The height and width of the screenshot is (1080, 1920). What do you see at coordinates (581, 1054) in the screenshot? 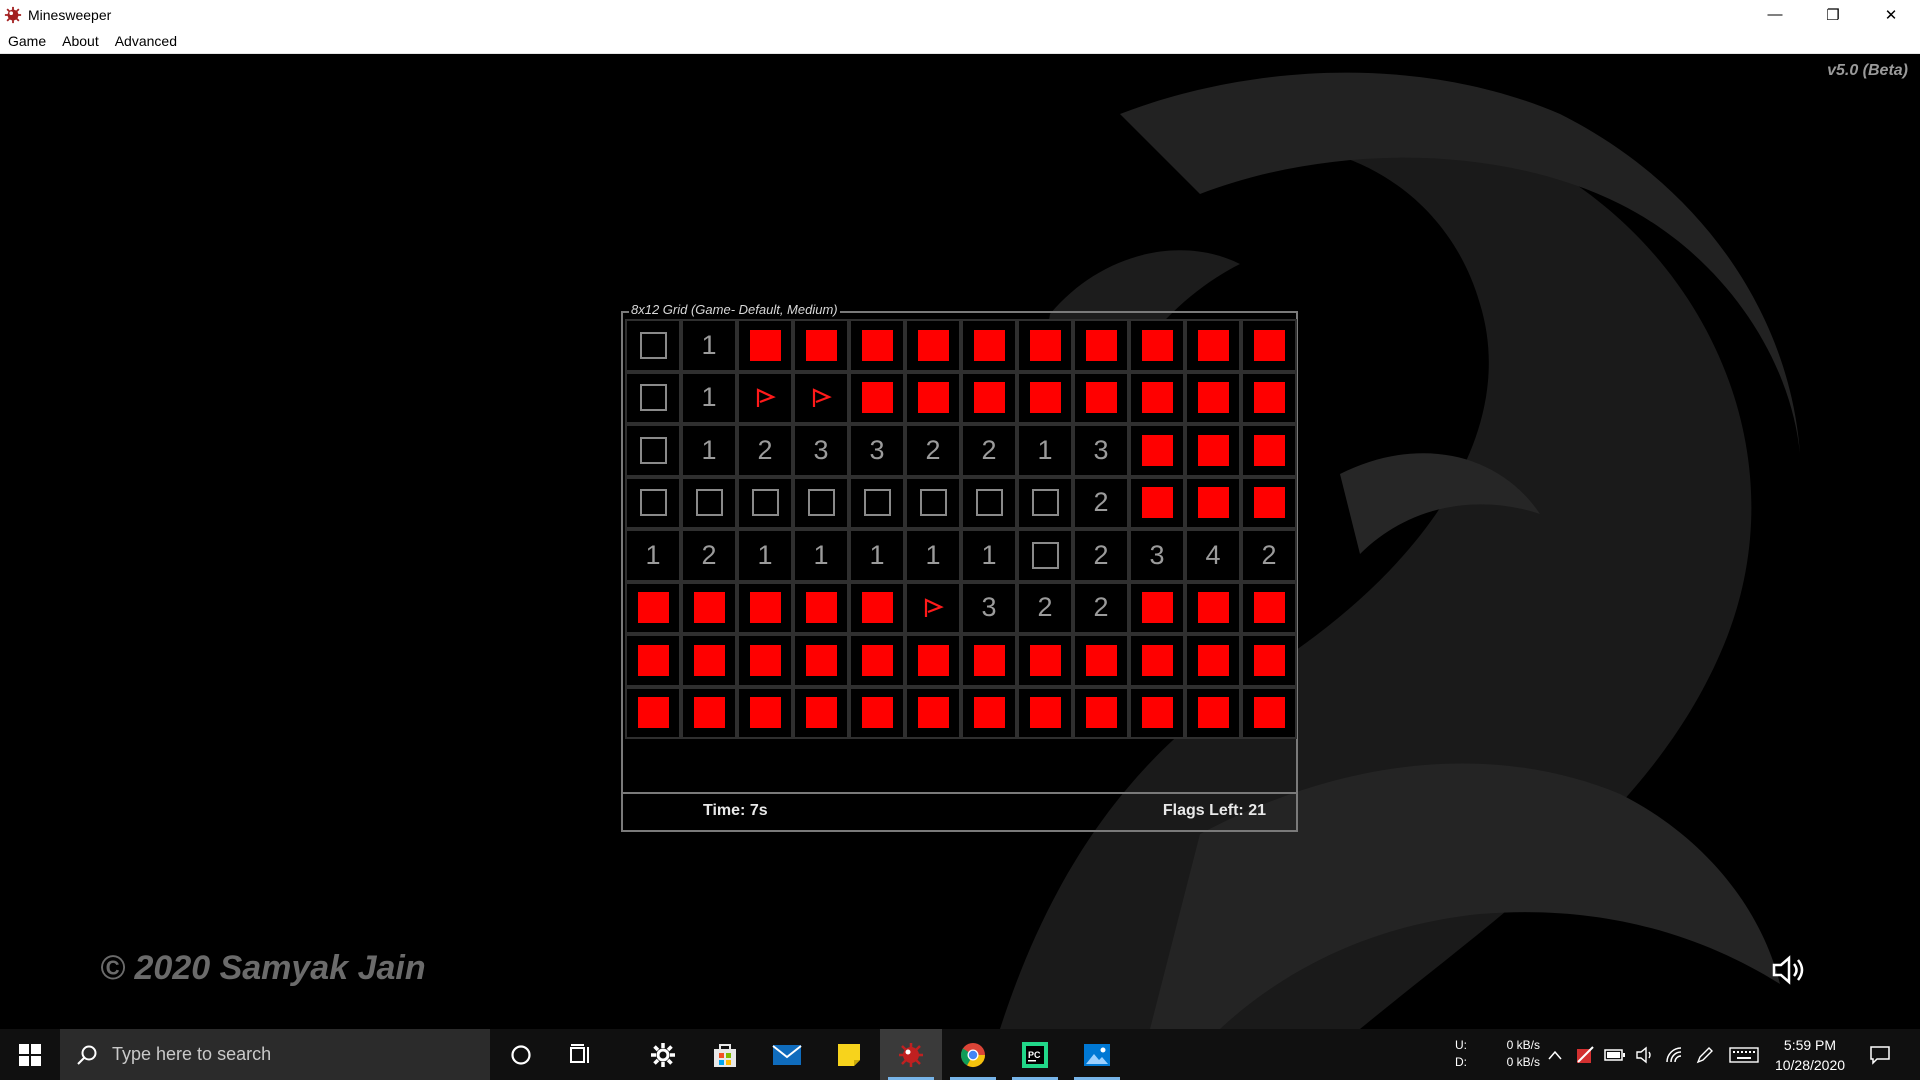
I see `task-view-icon` at bounding box center [581, 1054].